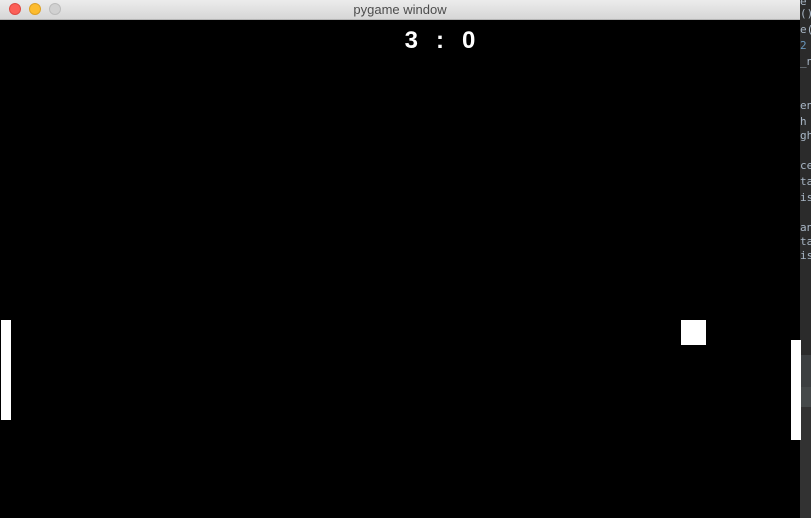 This screenshot has width=811, height=518. I want to click on window-title: pygame window, so click(400, 9).